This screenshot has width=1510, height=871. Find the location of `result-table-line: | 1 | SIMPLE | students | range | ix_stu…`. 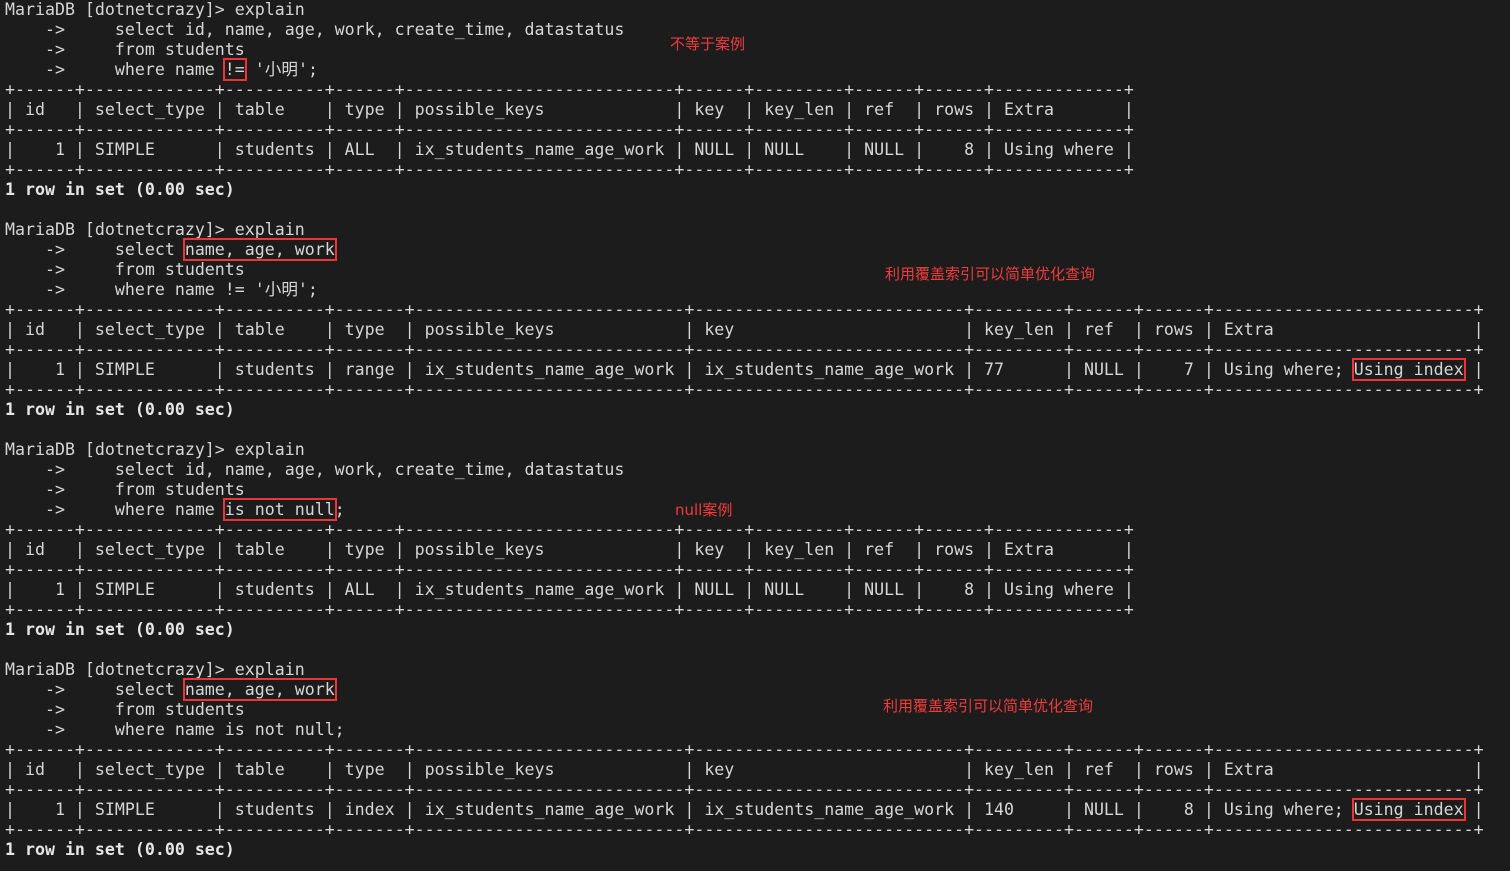

result-table-line: | 1 | SIMPLE | students | range | ix_stu… is located at coordinates (744, 369).